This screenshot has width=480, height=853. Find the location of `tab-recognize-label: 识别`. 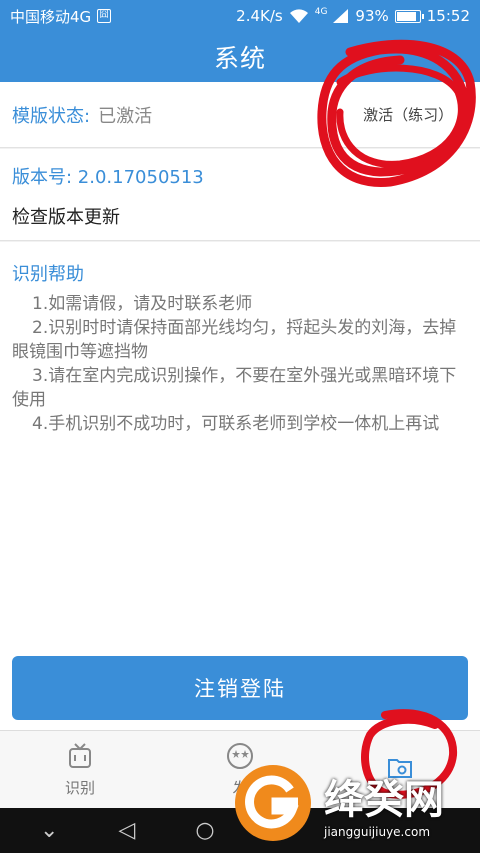

tab-recognize-label: 识别 is located at coordinates (79, 788).